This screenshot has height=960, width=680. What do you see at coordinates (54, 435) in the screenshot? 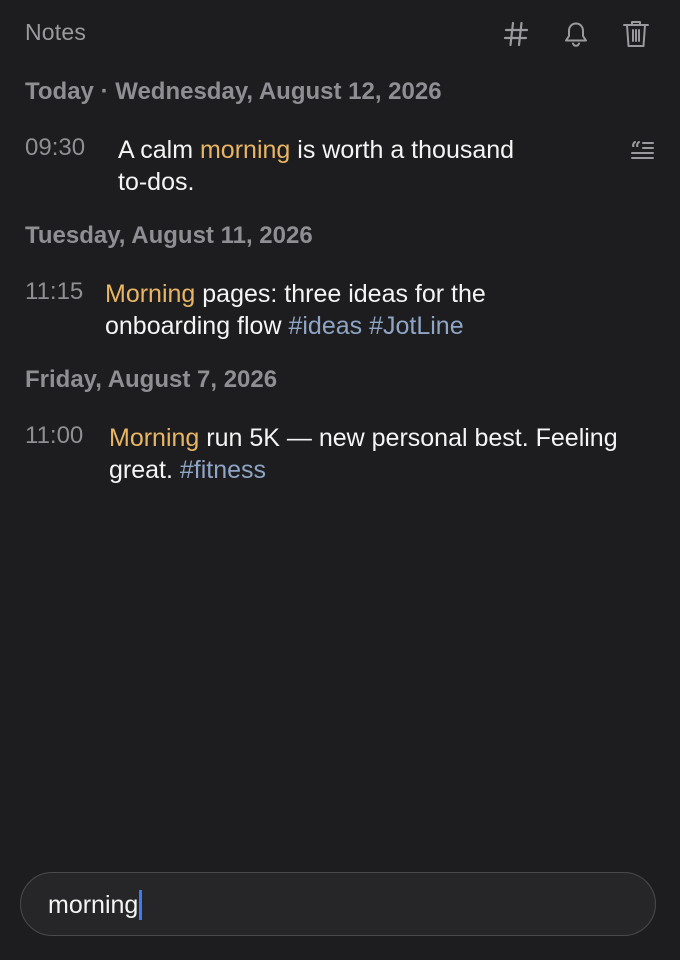
I see `note-time: 11:00` at bounding box center [54, 435].